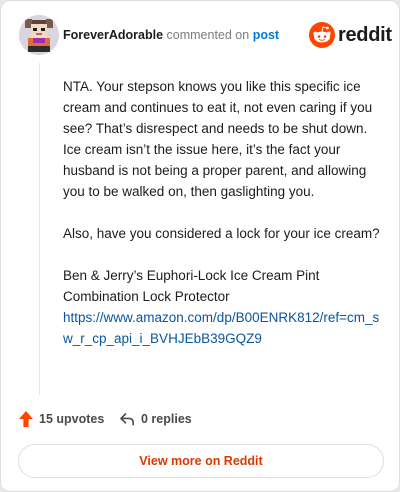 The image size is (400, 492). What do you see at coordinates (201, 461) in the screenshot?
I see `view-more-button: View more on Reddit` at bounding box center [201, 461].